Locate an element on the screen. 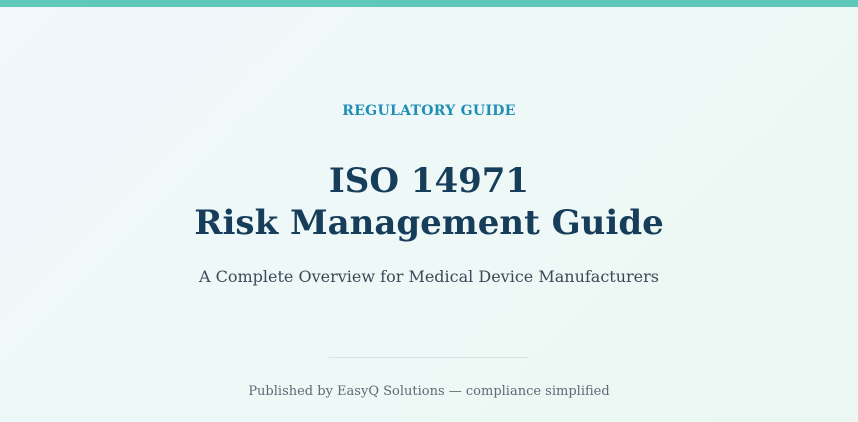 The image size is (858, 422). category-label: REGULATORY GUIDE is located at coordinates (429, 111).